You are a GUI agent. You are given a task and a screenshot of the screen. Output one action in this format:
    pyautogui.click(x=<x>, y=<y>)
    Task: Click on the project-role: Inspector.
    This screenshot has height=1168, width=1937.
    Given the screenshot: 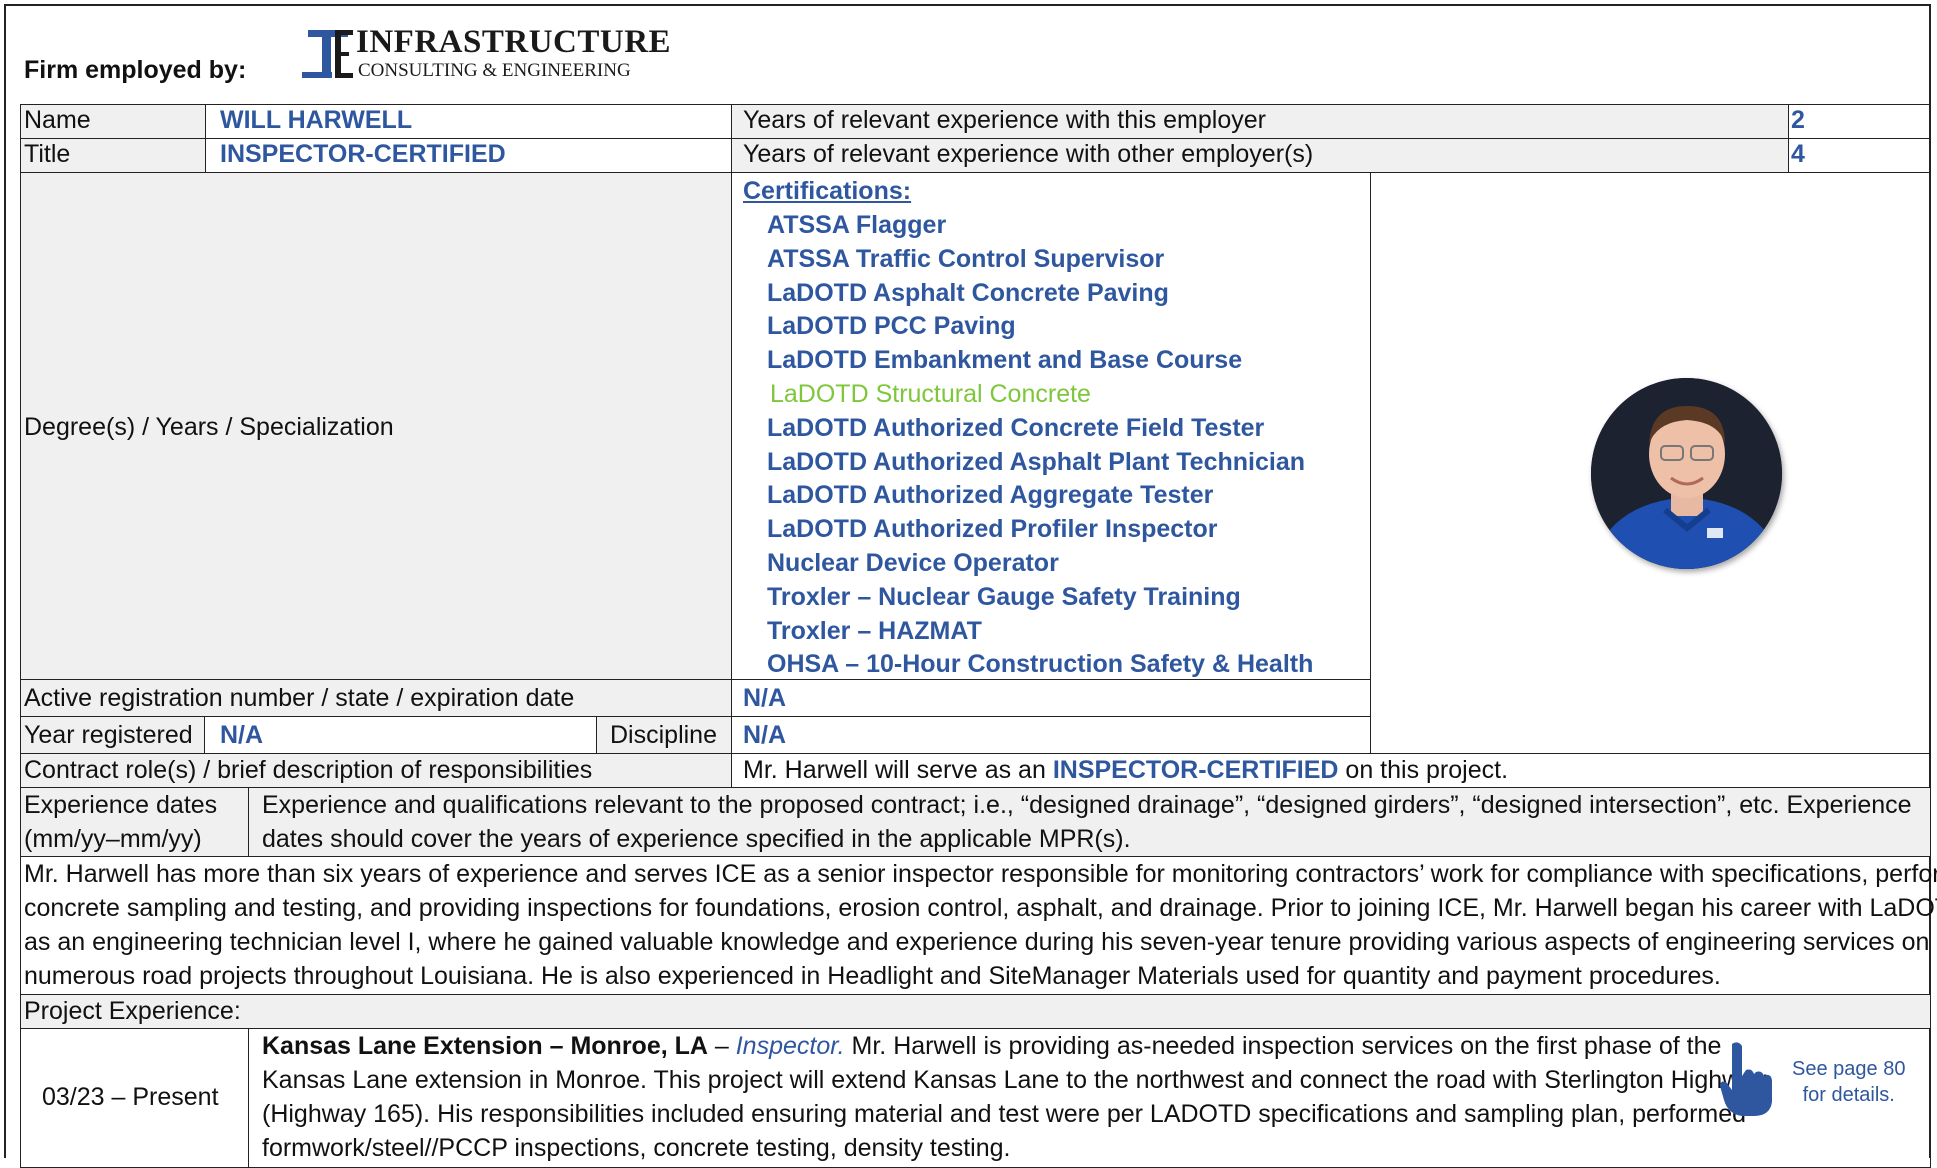 What is the action you would take?
    pyautogui.click(x=790, y=1046)
    